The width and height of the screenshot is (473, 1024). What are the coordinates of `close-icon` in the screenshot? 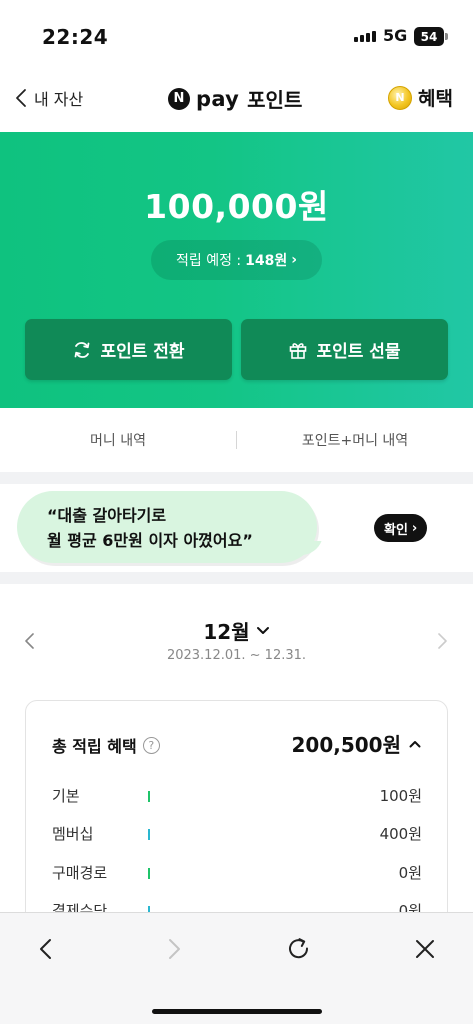 It's located at (425, 949).